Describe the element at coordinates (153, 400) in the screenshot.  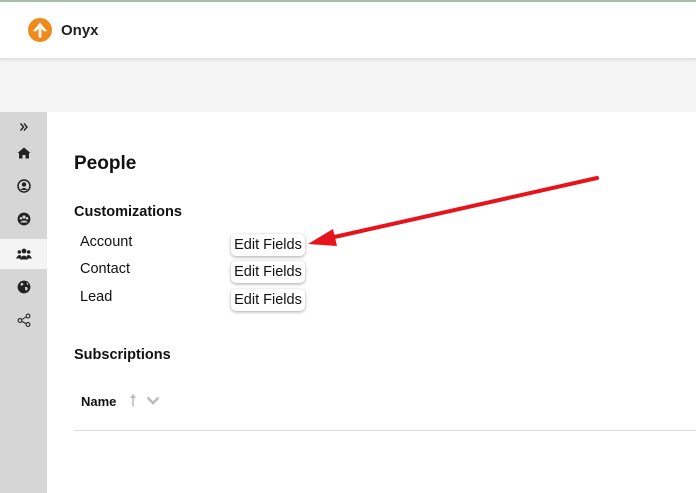
I see `chevron-down-icon` at that location.